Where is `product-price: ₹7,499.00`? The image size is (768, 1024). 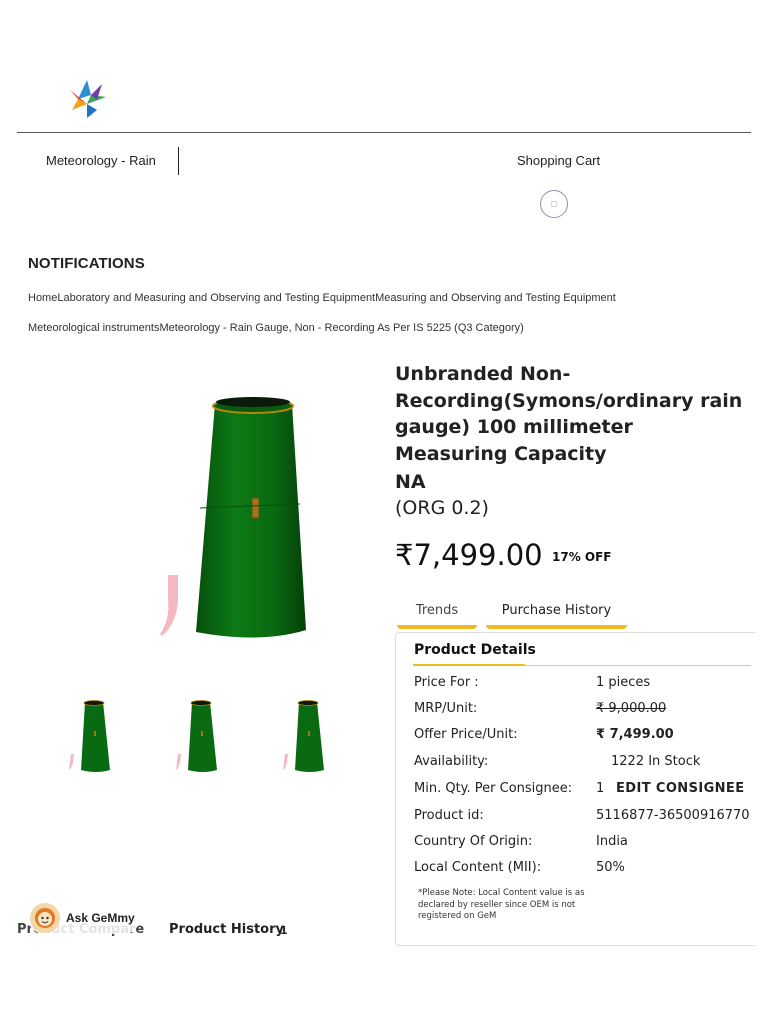 product-price: ₹7,499.00 is located at coordinates (469, 555).